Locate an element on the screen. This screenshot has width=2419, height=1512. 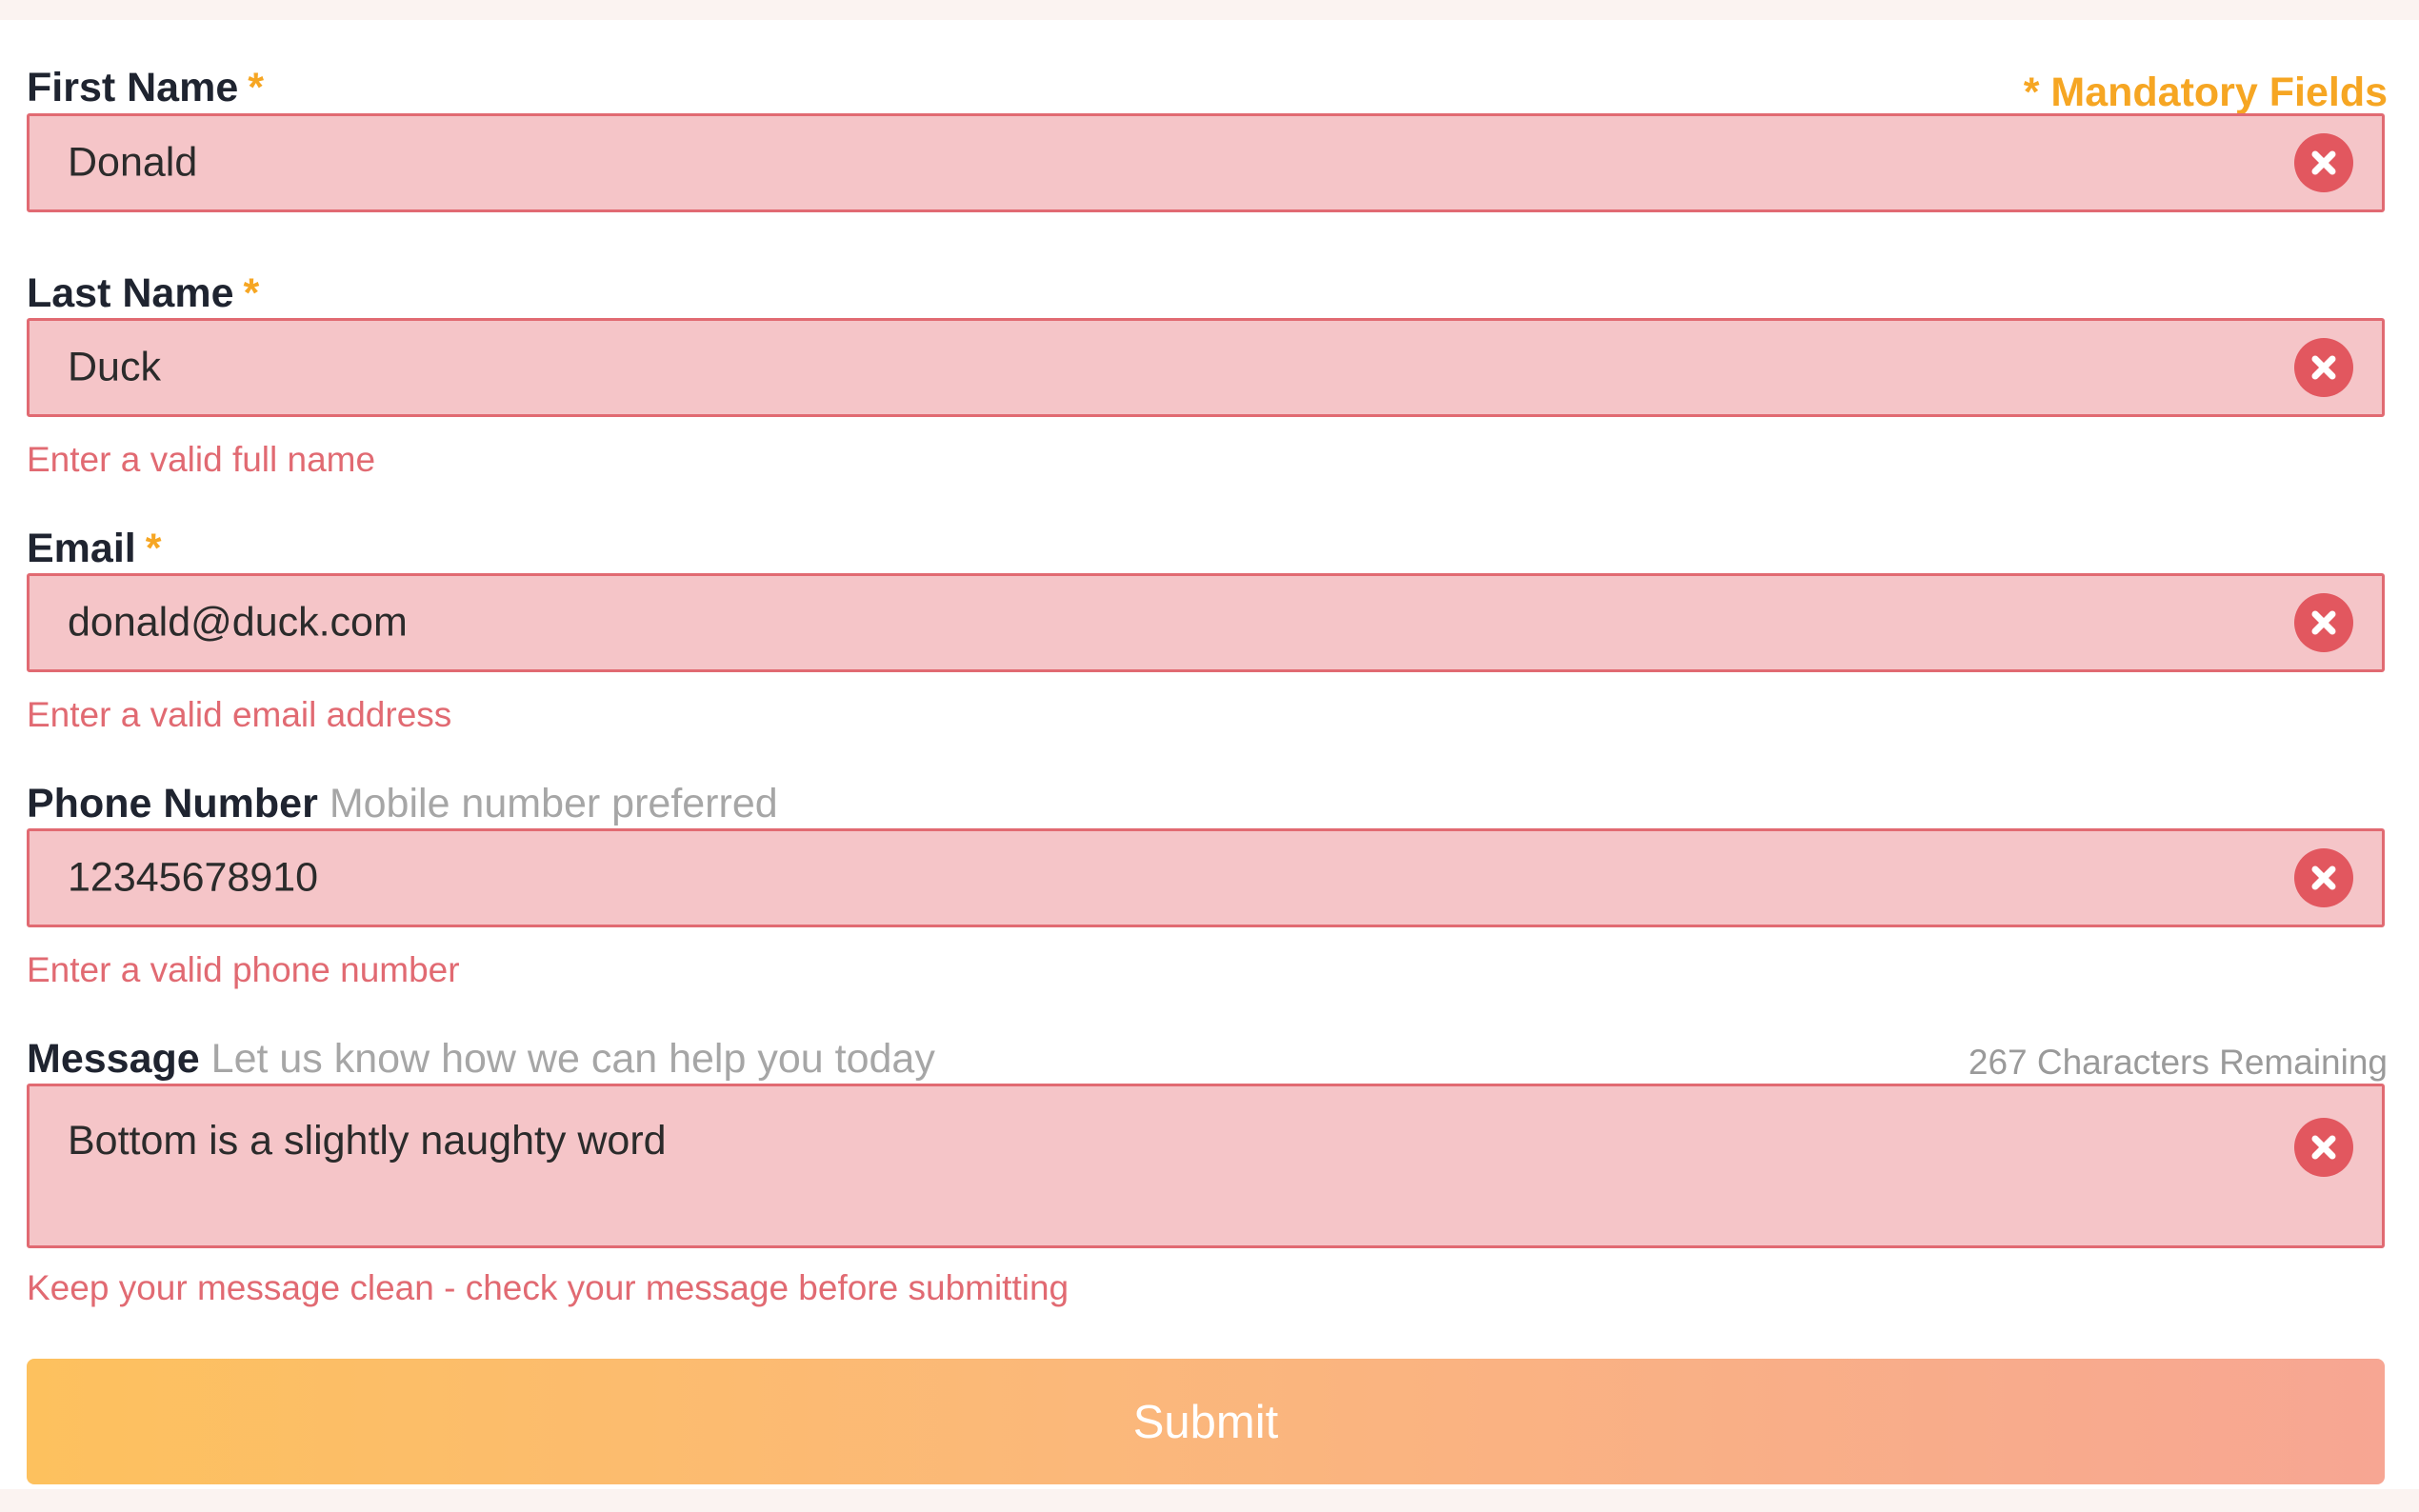
phone-label-text: Phone Number is located at coordinates (172, 803).